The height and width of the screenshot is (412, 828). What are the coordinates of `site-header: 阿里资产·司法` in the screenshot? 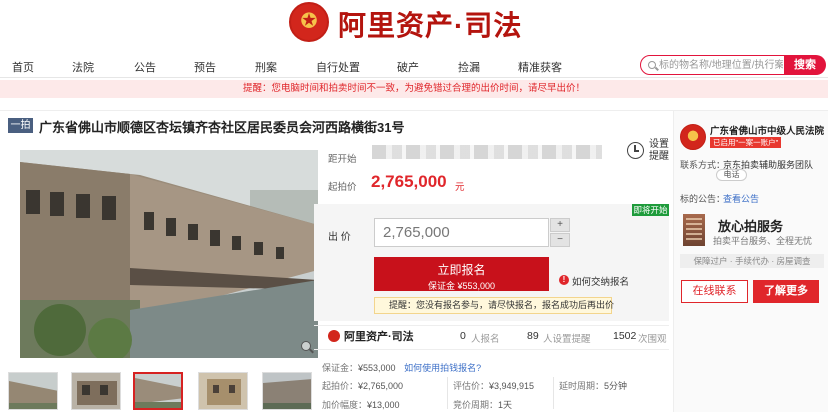 It's located at (414, 24).